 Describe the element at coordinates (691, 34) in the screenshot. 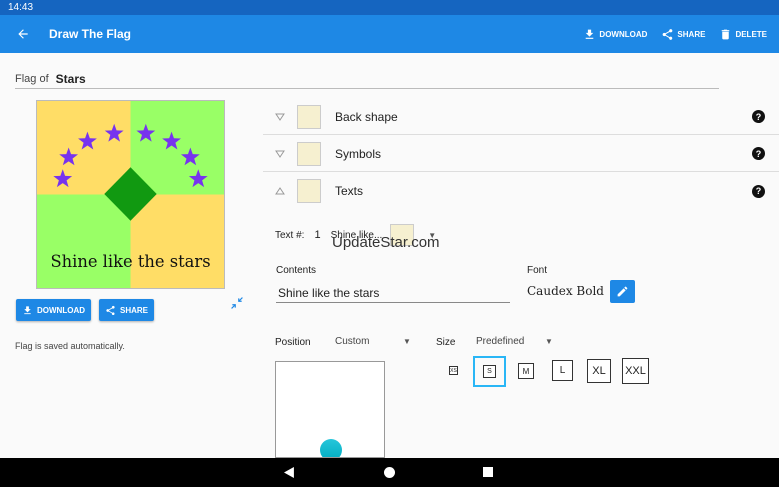

I see `share-action-label: SHARE` at that location.